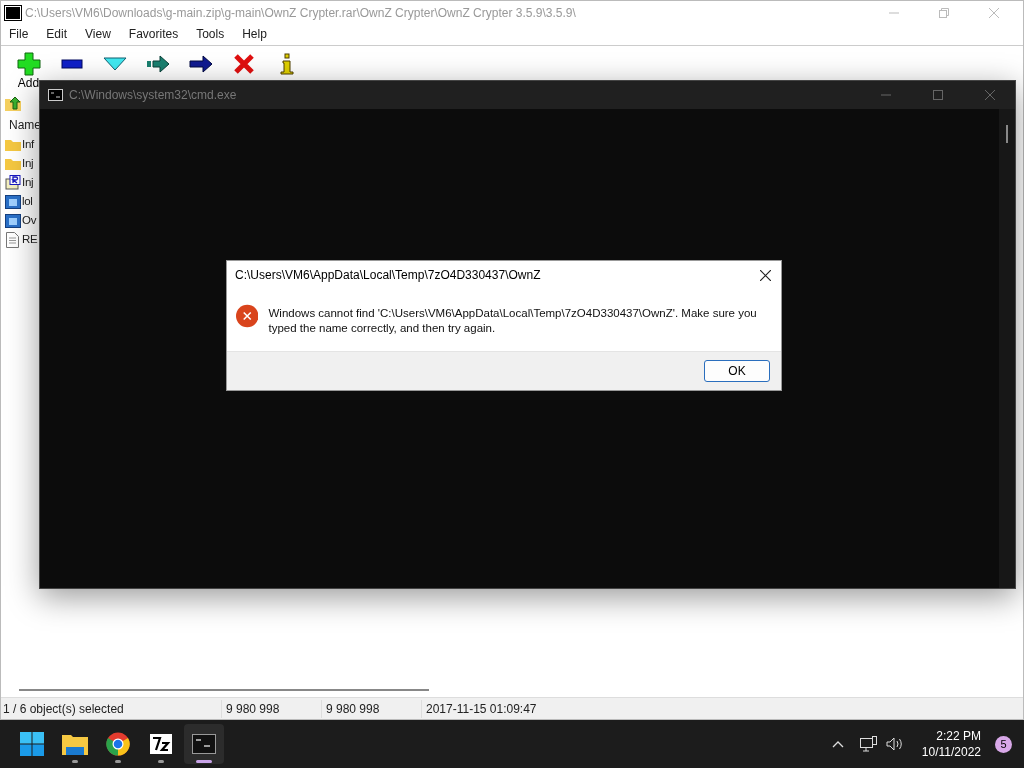  Describe the element at coordinates (161, 744) in the screenshot. I see `archive-icon` at that location.